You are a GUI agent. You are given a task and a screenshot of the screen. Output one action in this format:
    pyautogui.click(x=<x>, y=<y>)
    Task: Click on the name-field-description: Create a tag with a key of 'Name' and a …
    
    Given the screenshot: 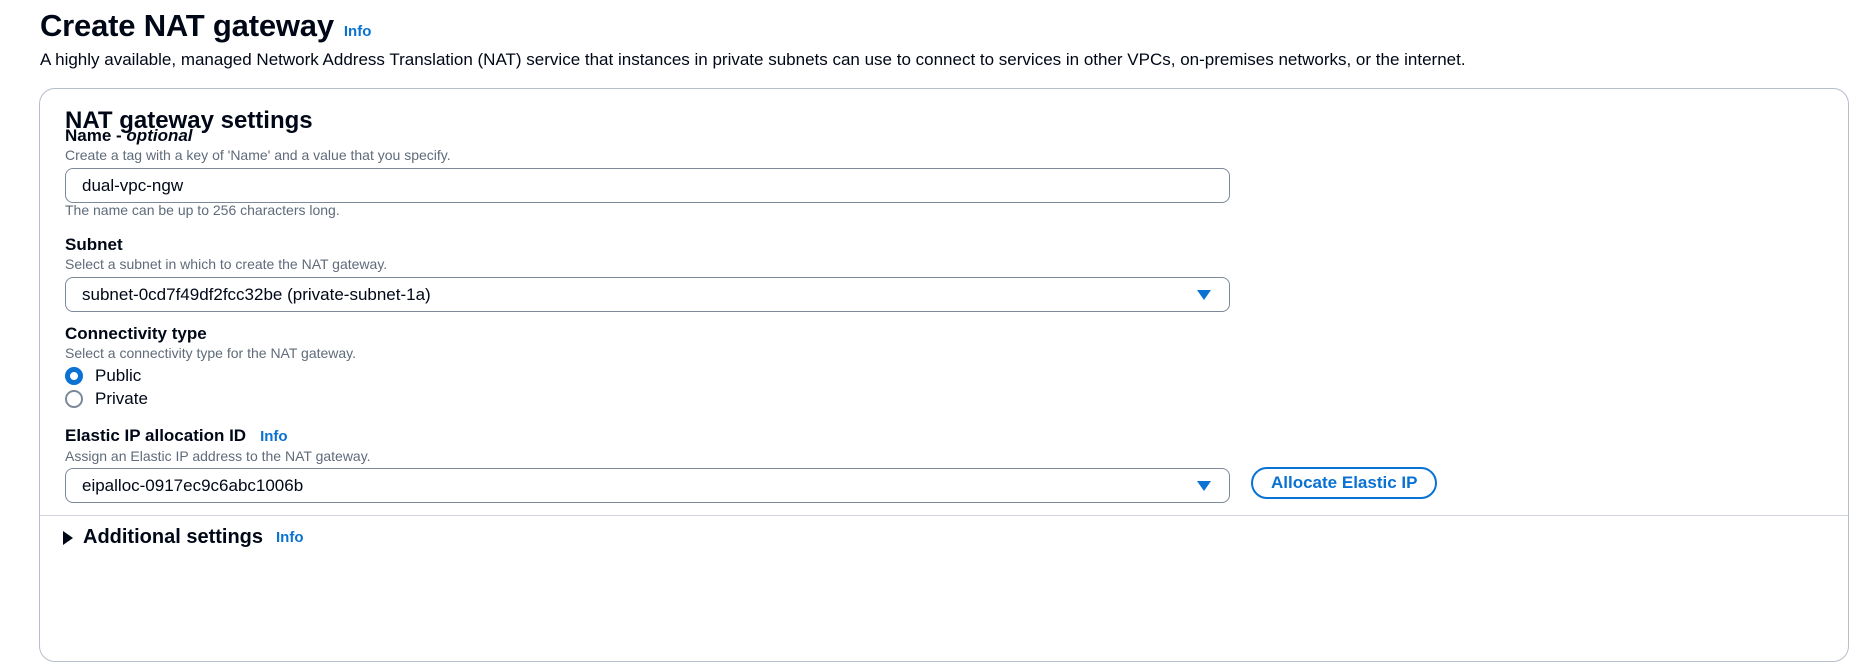 What is the action you would take?
    pyautogui.click(x=258, y=155)
    